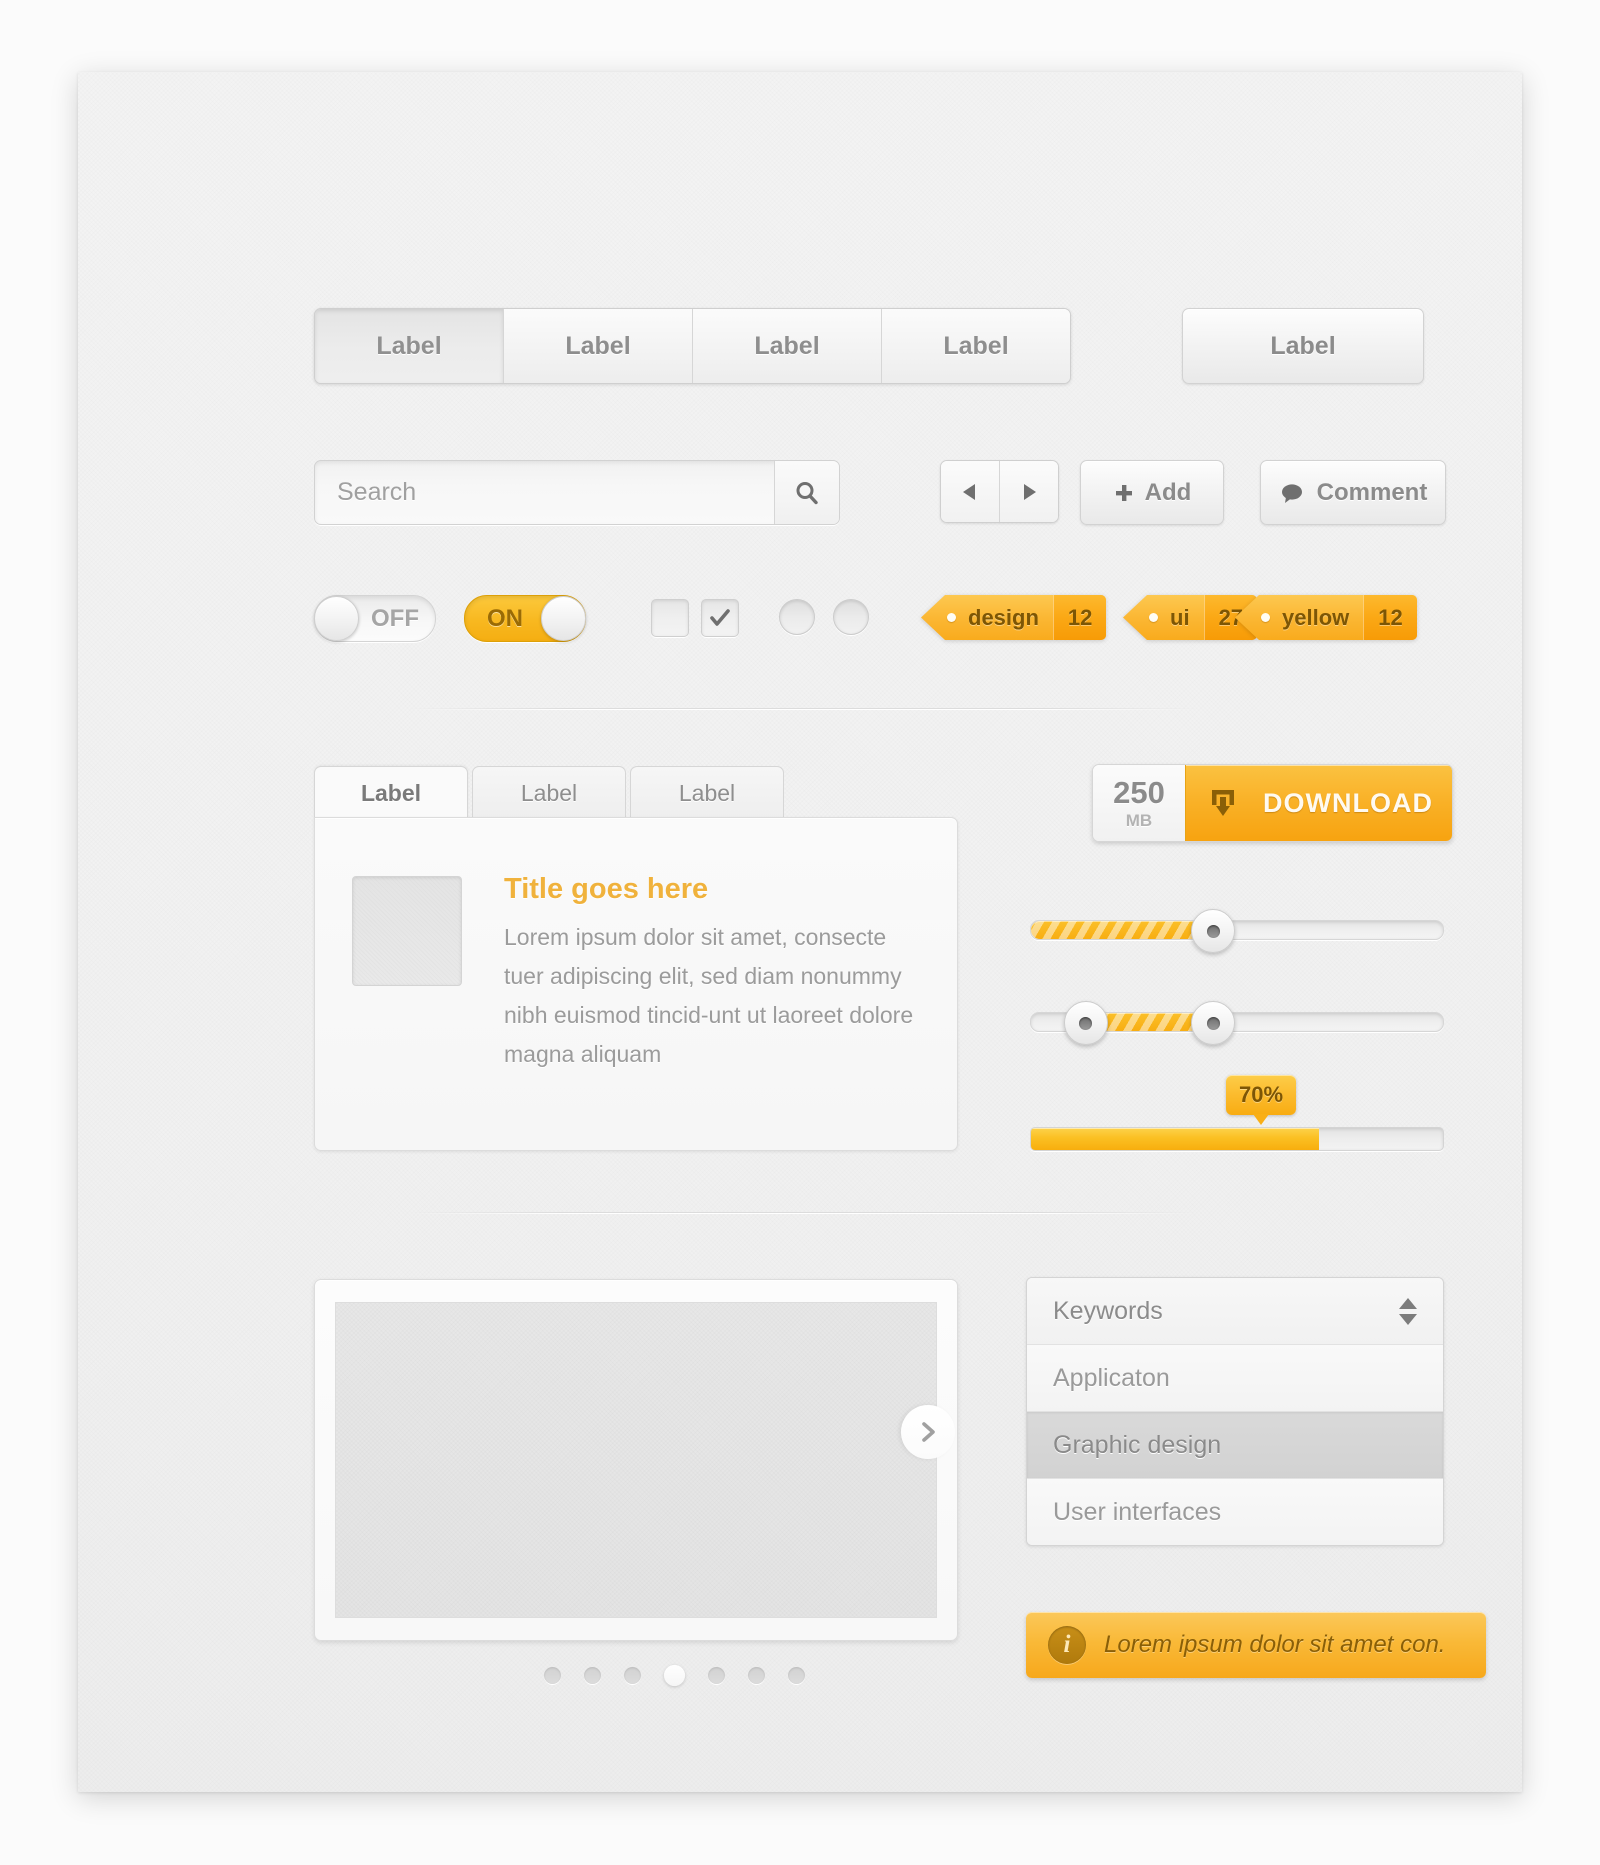 Image resolution: width=1600 pixels, height=1865 pixels. What do you see at coordinates (1275, 1644) in the screenshot?
I see `notice-text: Lorem ipsum dolor sit amet con.` at bounding box center [1275, 1644].